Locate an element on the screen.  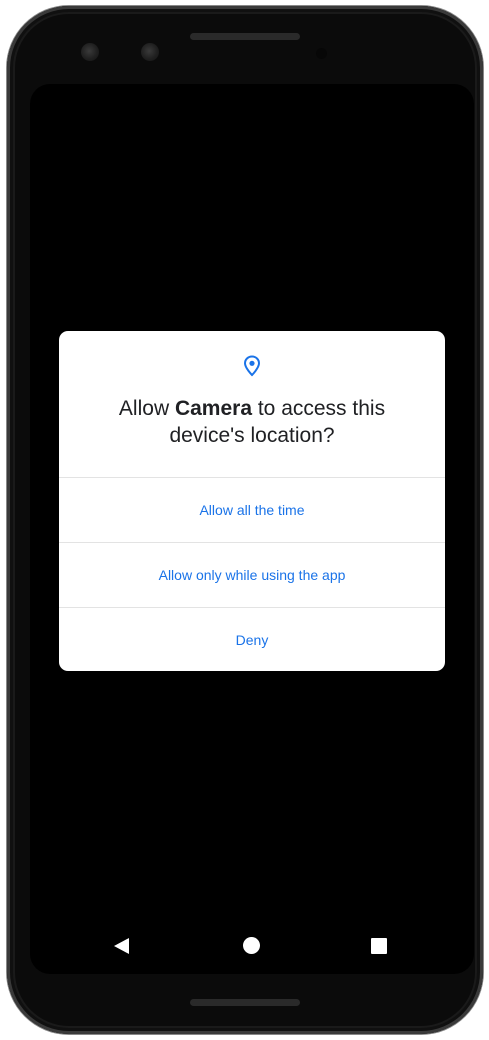
recents-square-icon is located at coordinates (379, 946).